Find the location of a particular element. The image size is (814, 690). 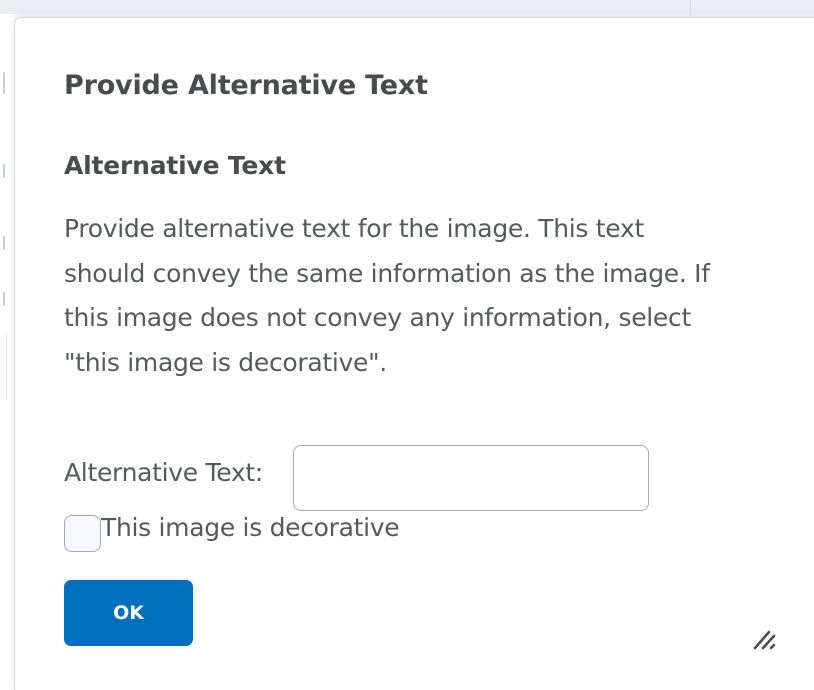

alt-text-input is located at coordinates (471, 478).